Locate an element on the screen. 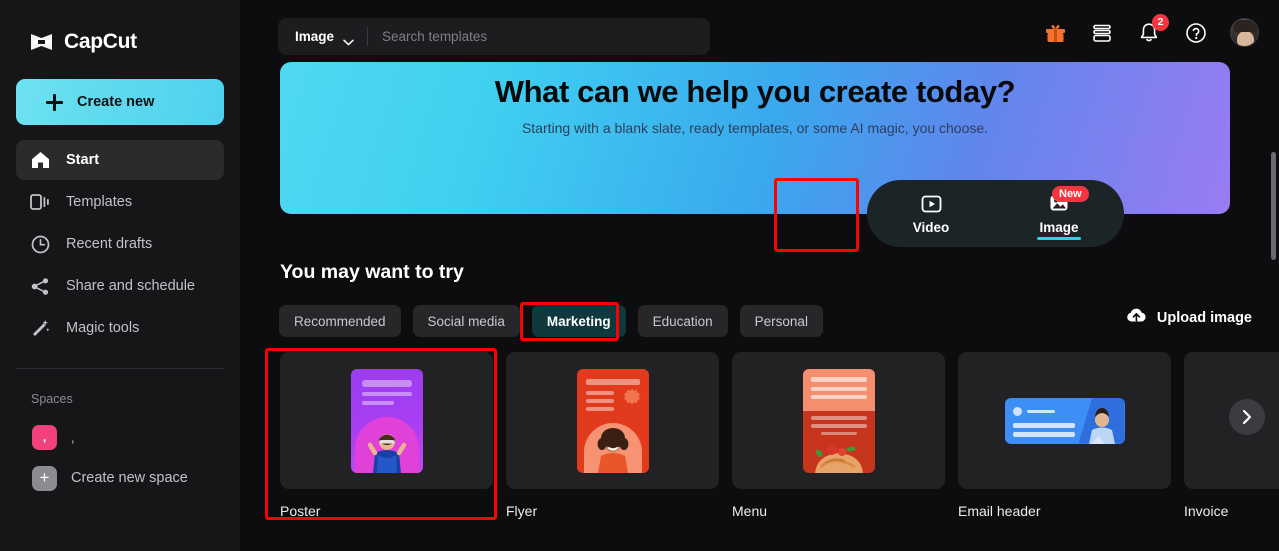 This screenshot has width=1279, height=551. tab-label: Personal is located at coordinates (781, 321).